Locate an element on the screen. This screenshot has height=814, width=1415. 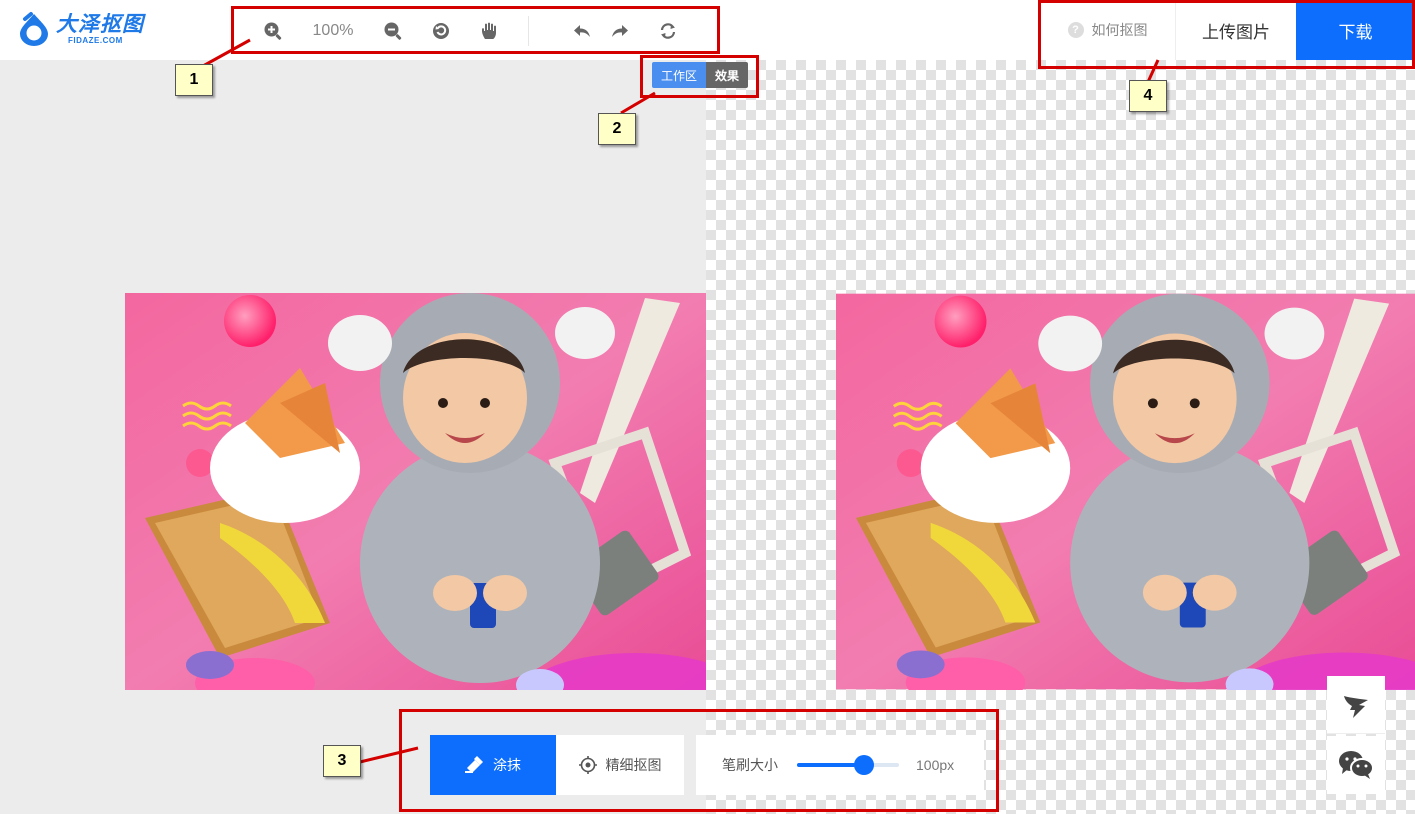
dingtalk-button is located at coordinates (1356, 705).